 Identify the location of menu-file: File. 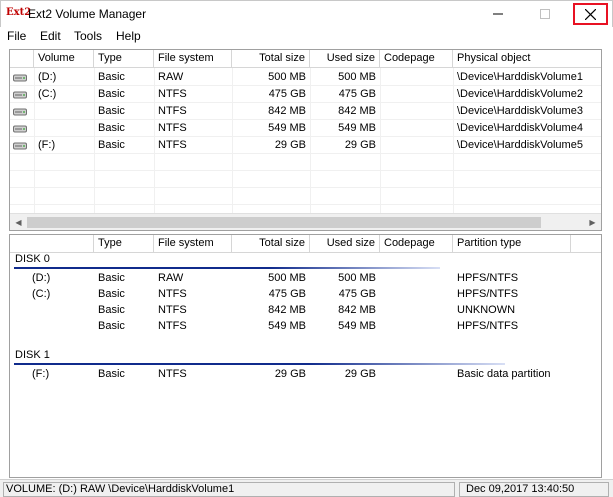
(16, 36).